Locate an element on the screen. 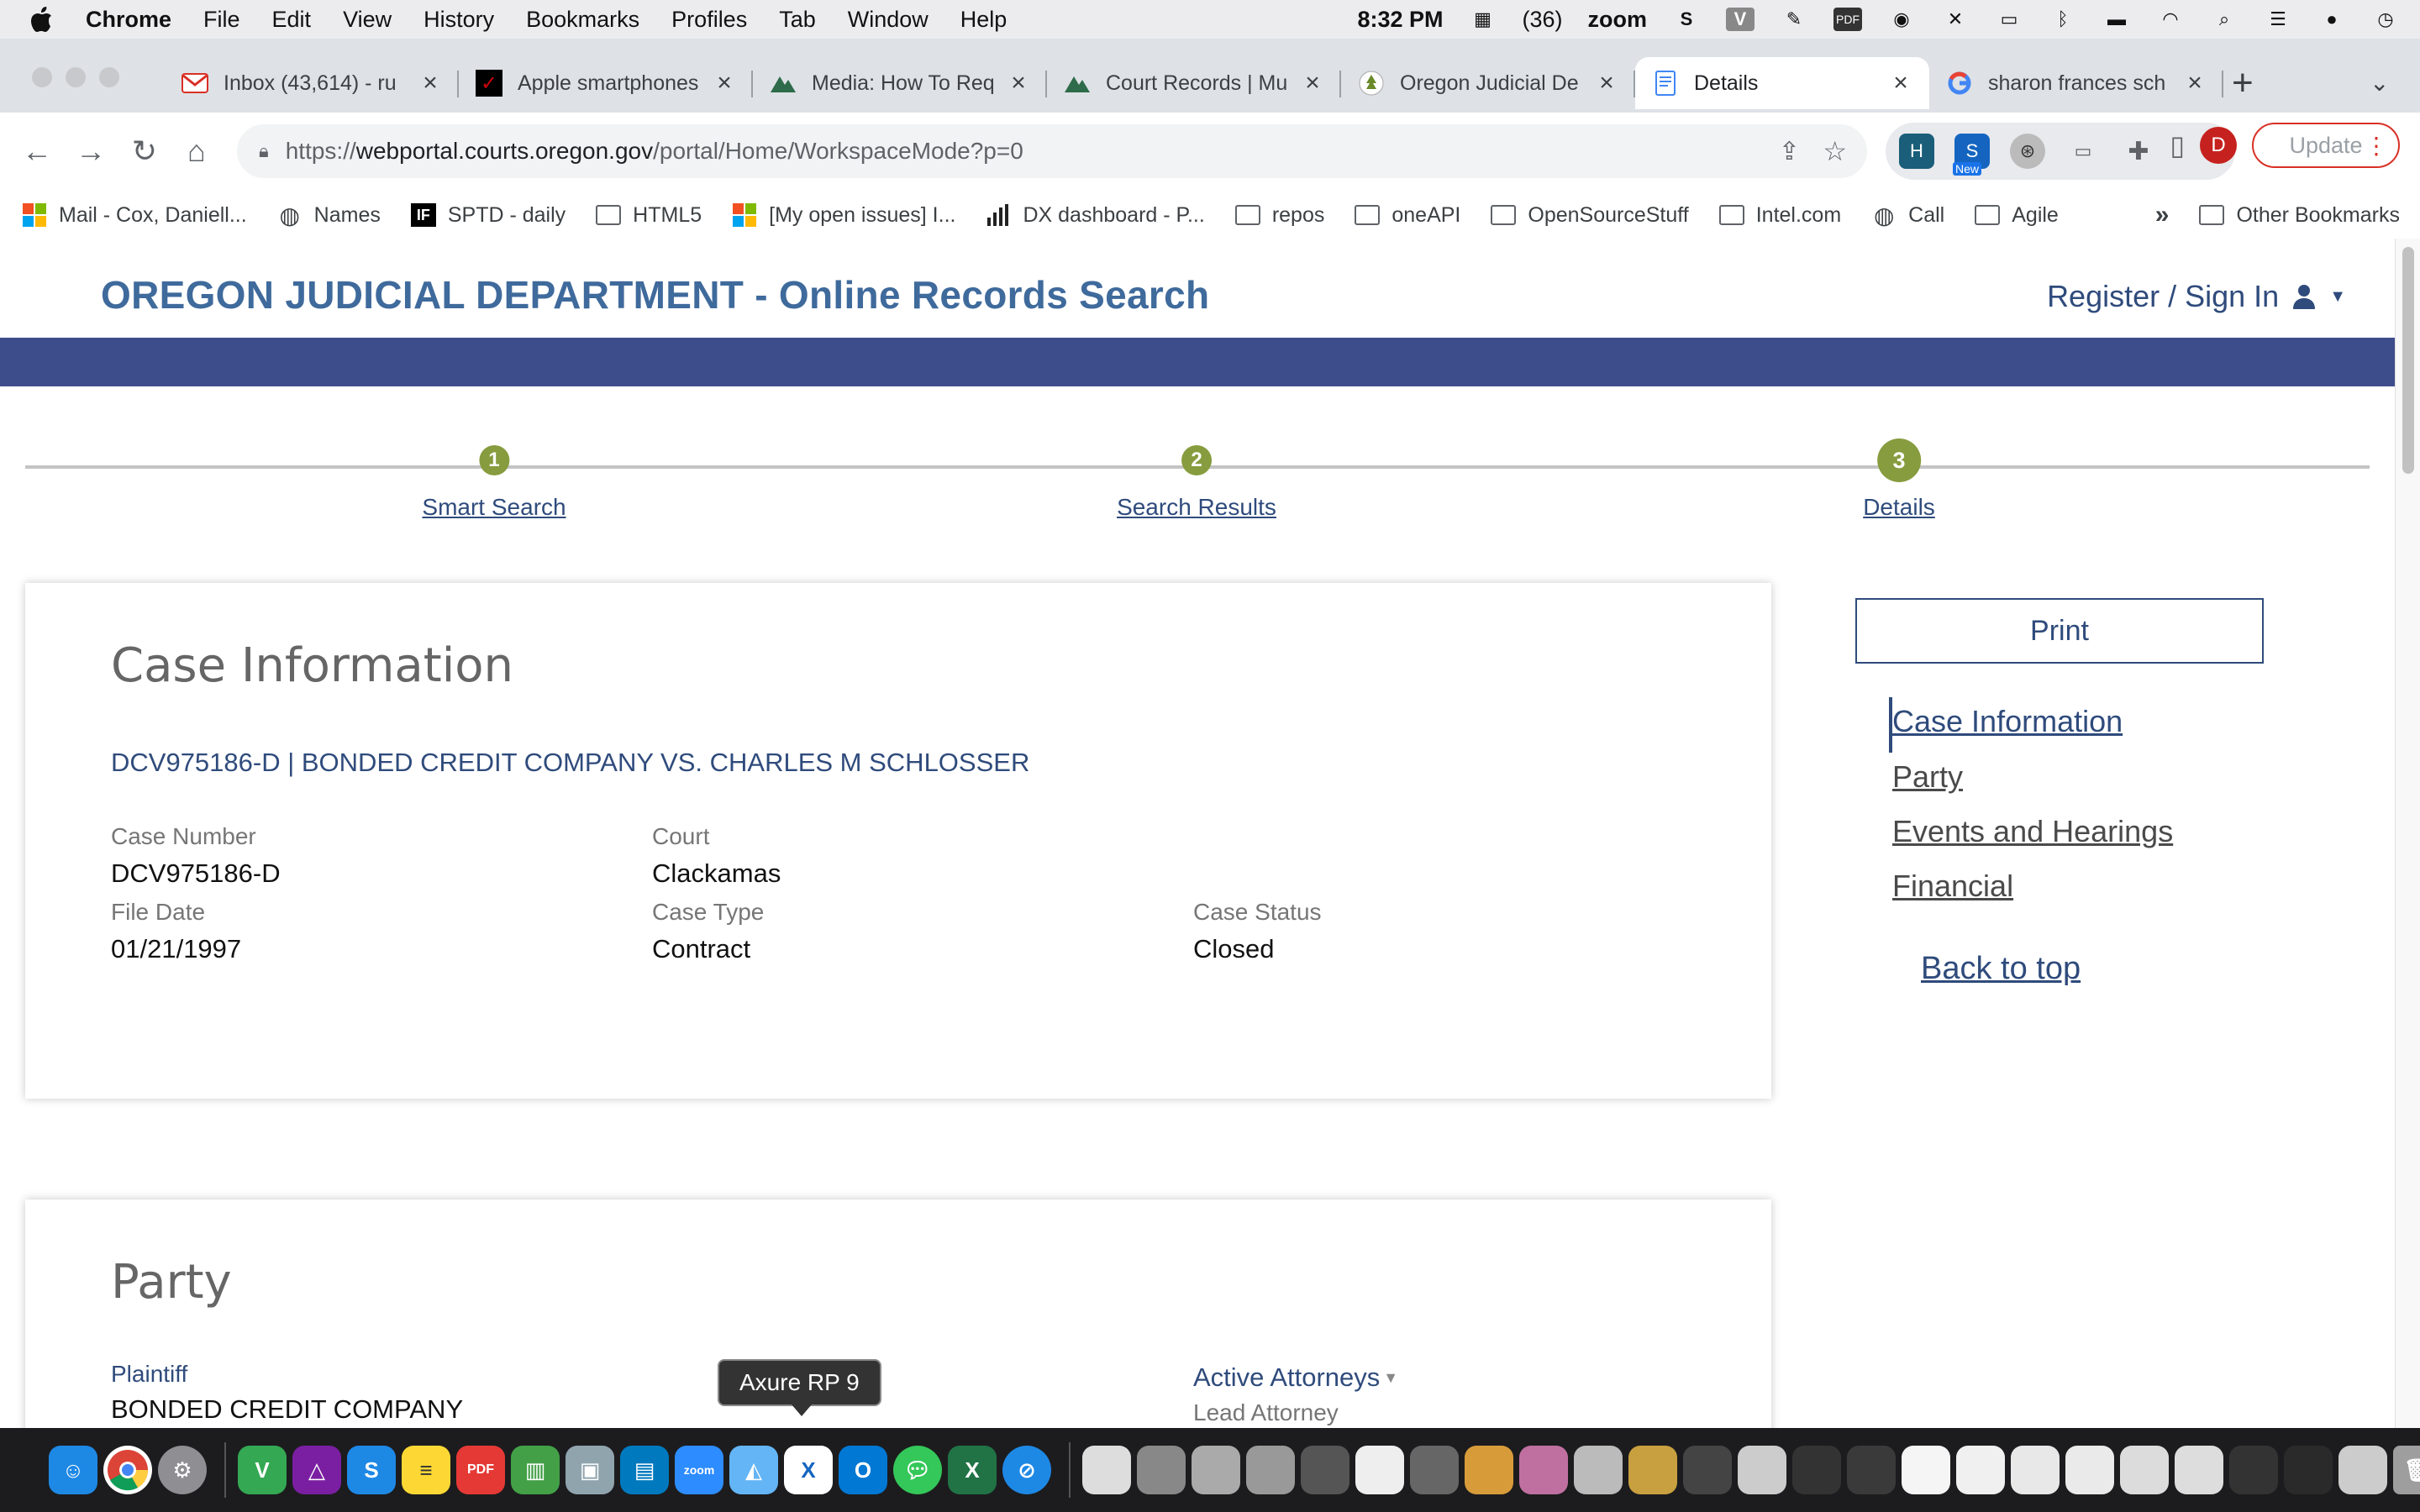  sign-in-menu: Register / Sign In ▼ is located at coordinates (2196, 296).